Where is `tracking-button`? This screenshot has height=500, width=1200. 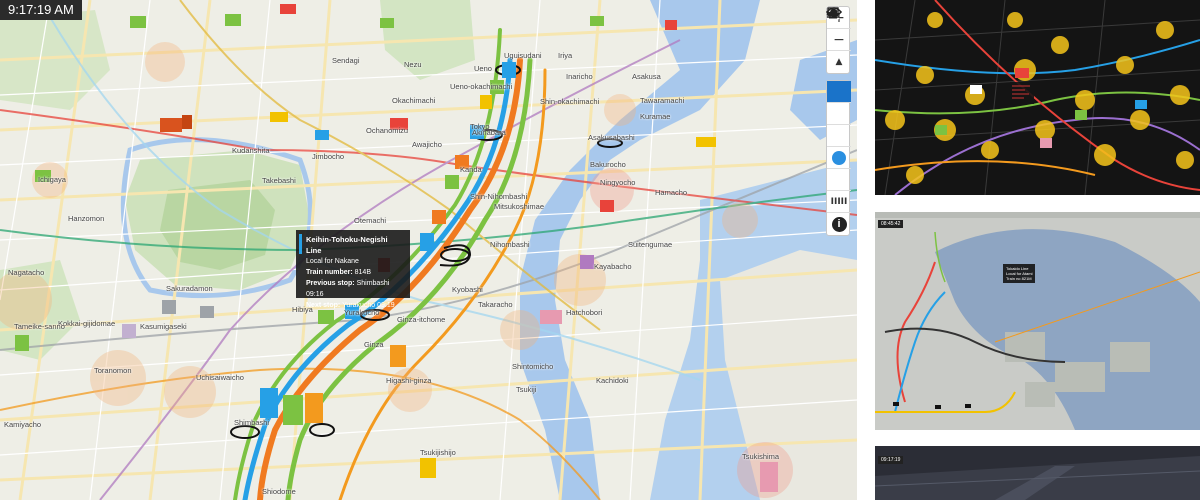 tracking-button is located at coordinates (838, 54).